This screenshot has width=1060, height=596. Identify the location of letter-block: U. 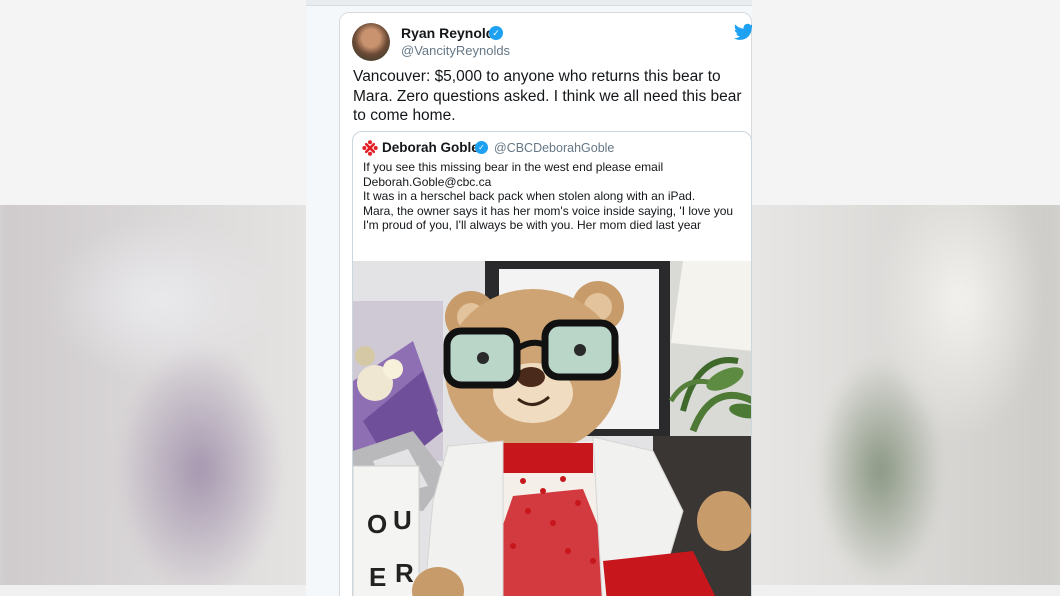
(402, 520).